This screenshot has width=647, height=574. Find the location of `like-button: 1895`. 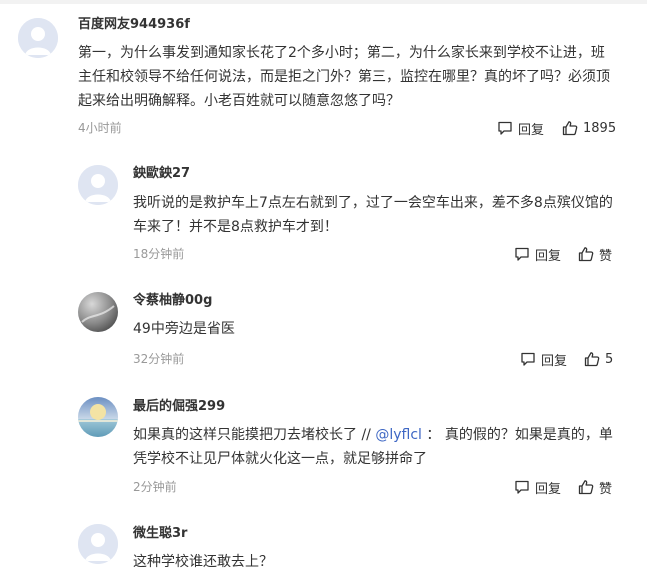

like-button: 1895 is located at coordinates (589, 128).